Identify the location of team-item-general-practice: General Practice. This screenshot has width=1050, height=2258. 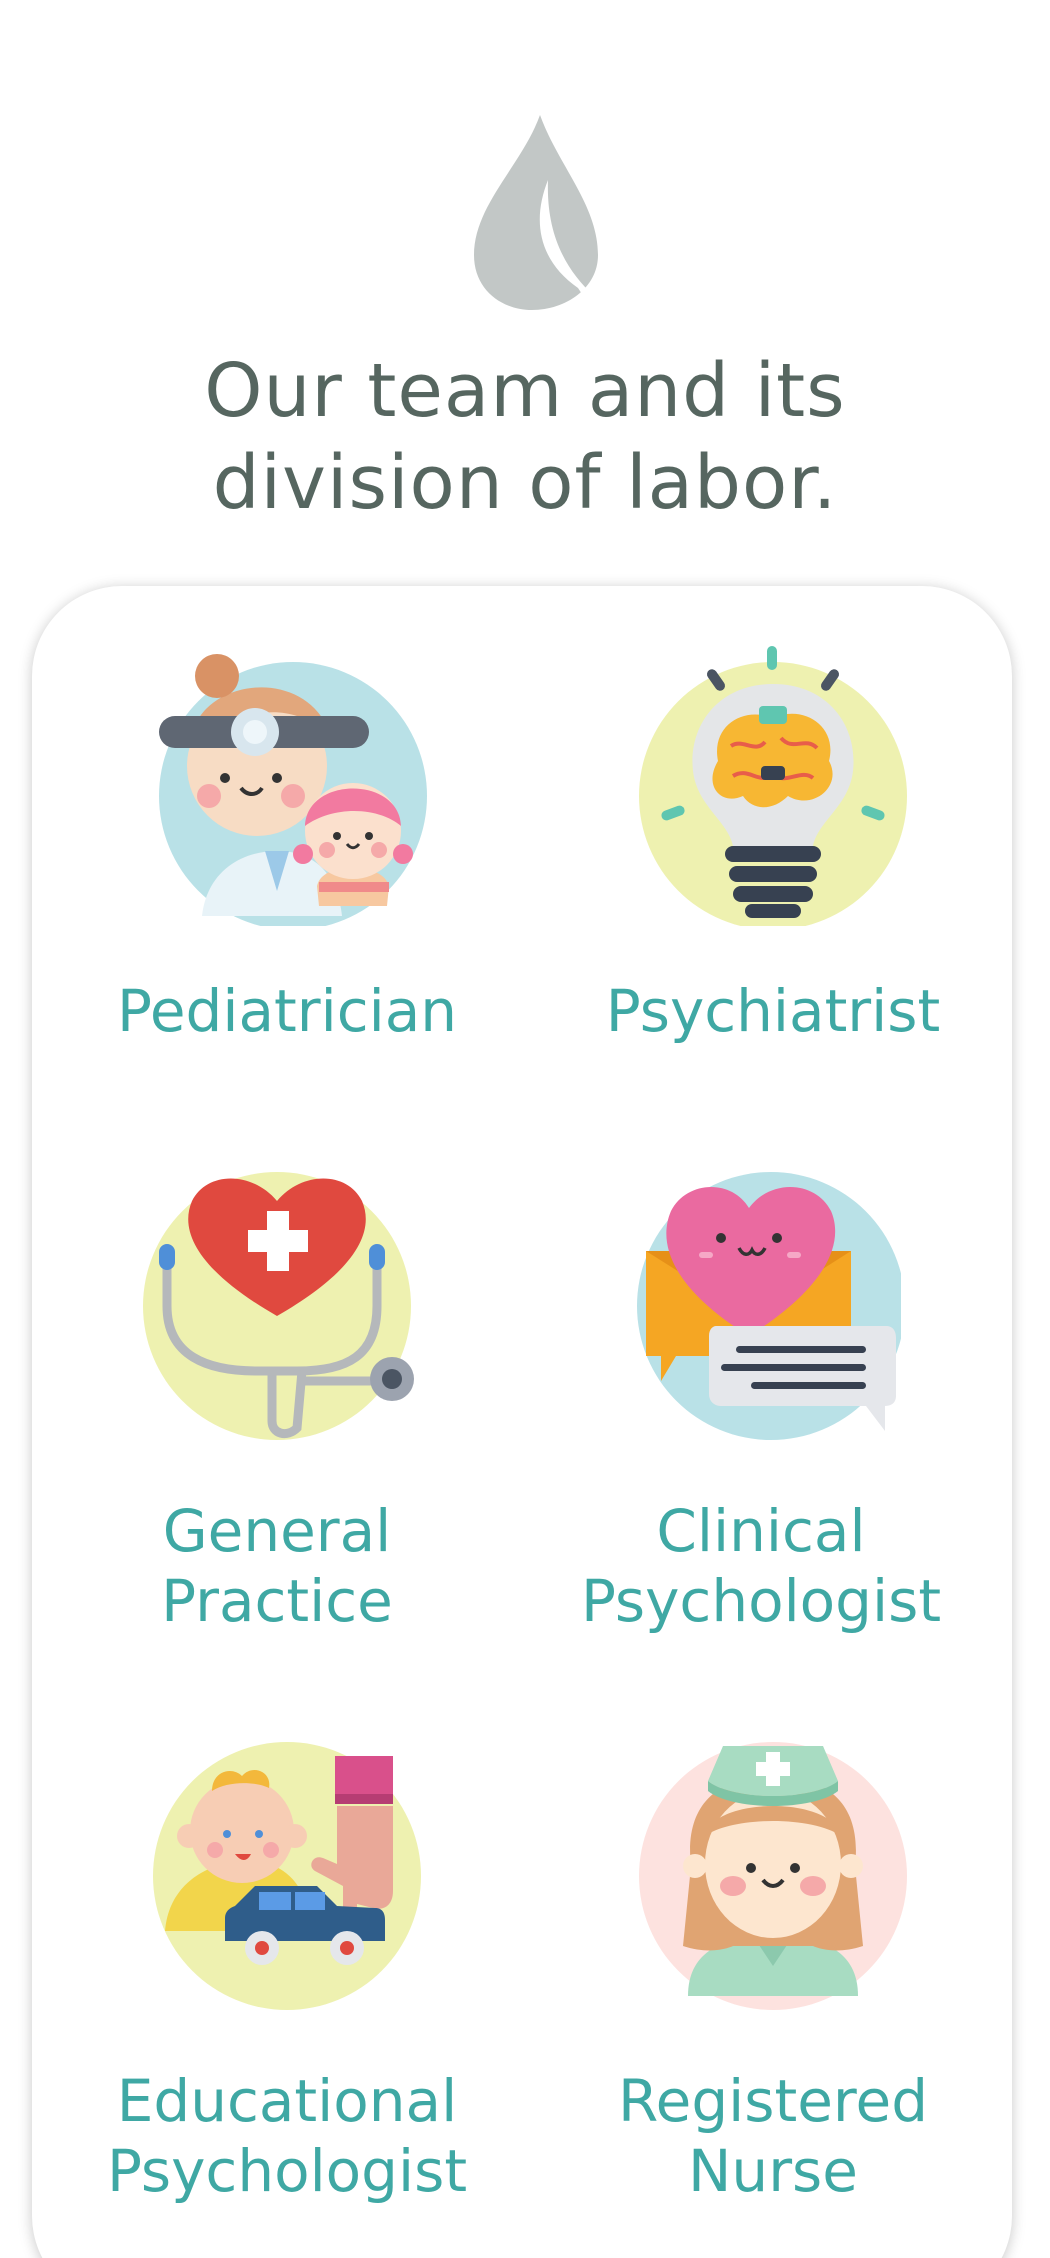
(277, 1401).